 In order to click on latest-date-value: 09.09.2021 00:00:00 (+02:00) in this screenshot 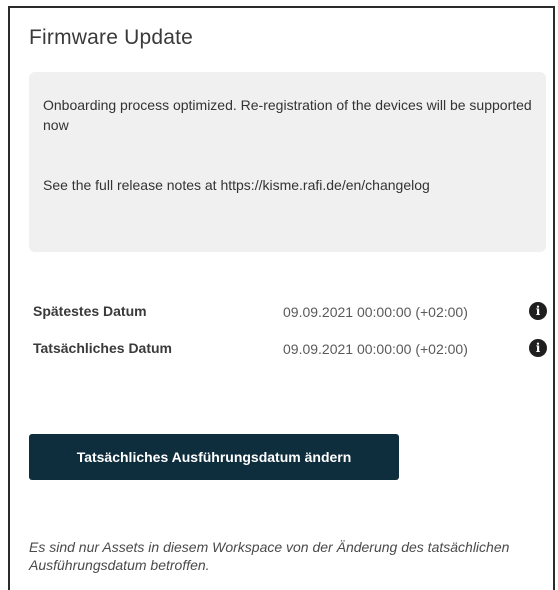, I will do `click(375, 312)`.